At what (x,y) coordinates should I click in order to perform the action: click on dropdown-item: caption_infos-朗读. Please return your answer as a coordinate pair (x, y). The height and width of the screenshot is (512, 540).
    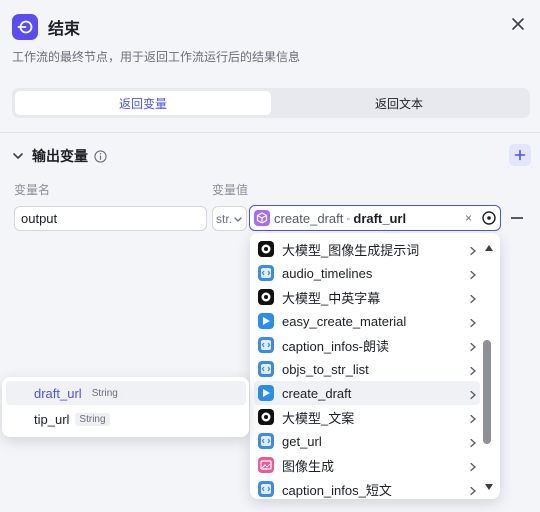
    Looking at the image, I should click on (367, 345).